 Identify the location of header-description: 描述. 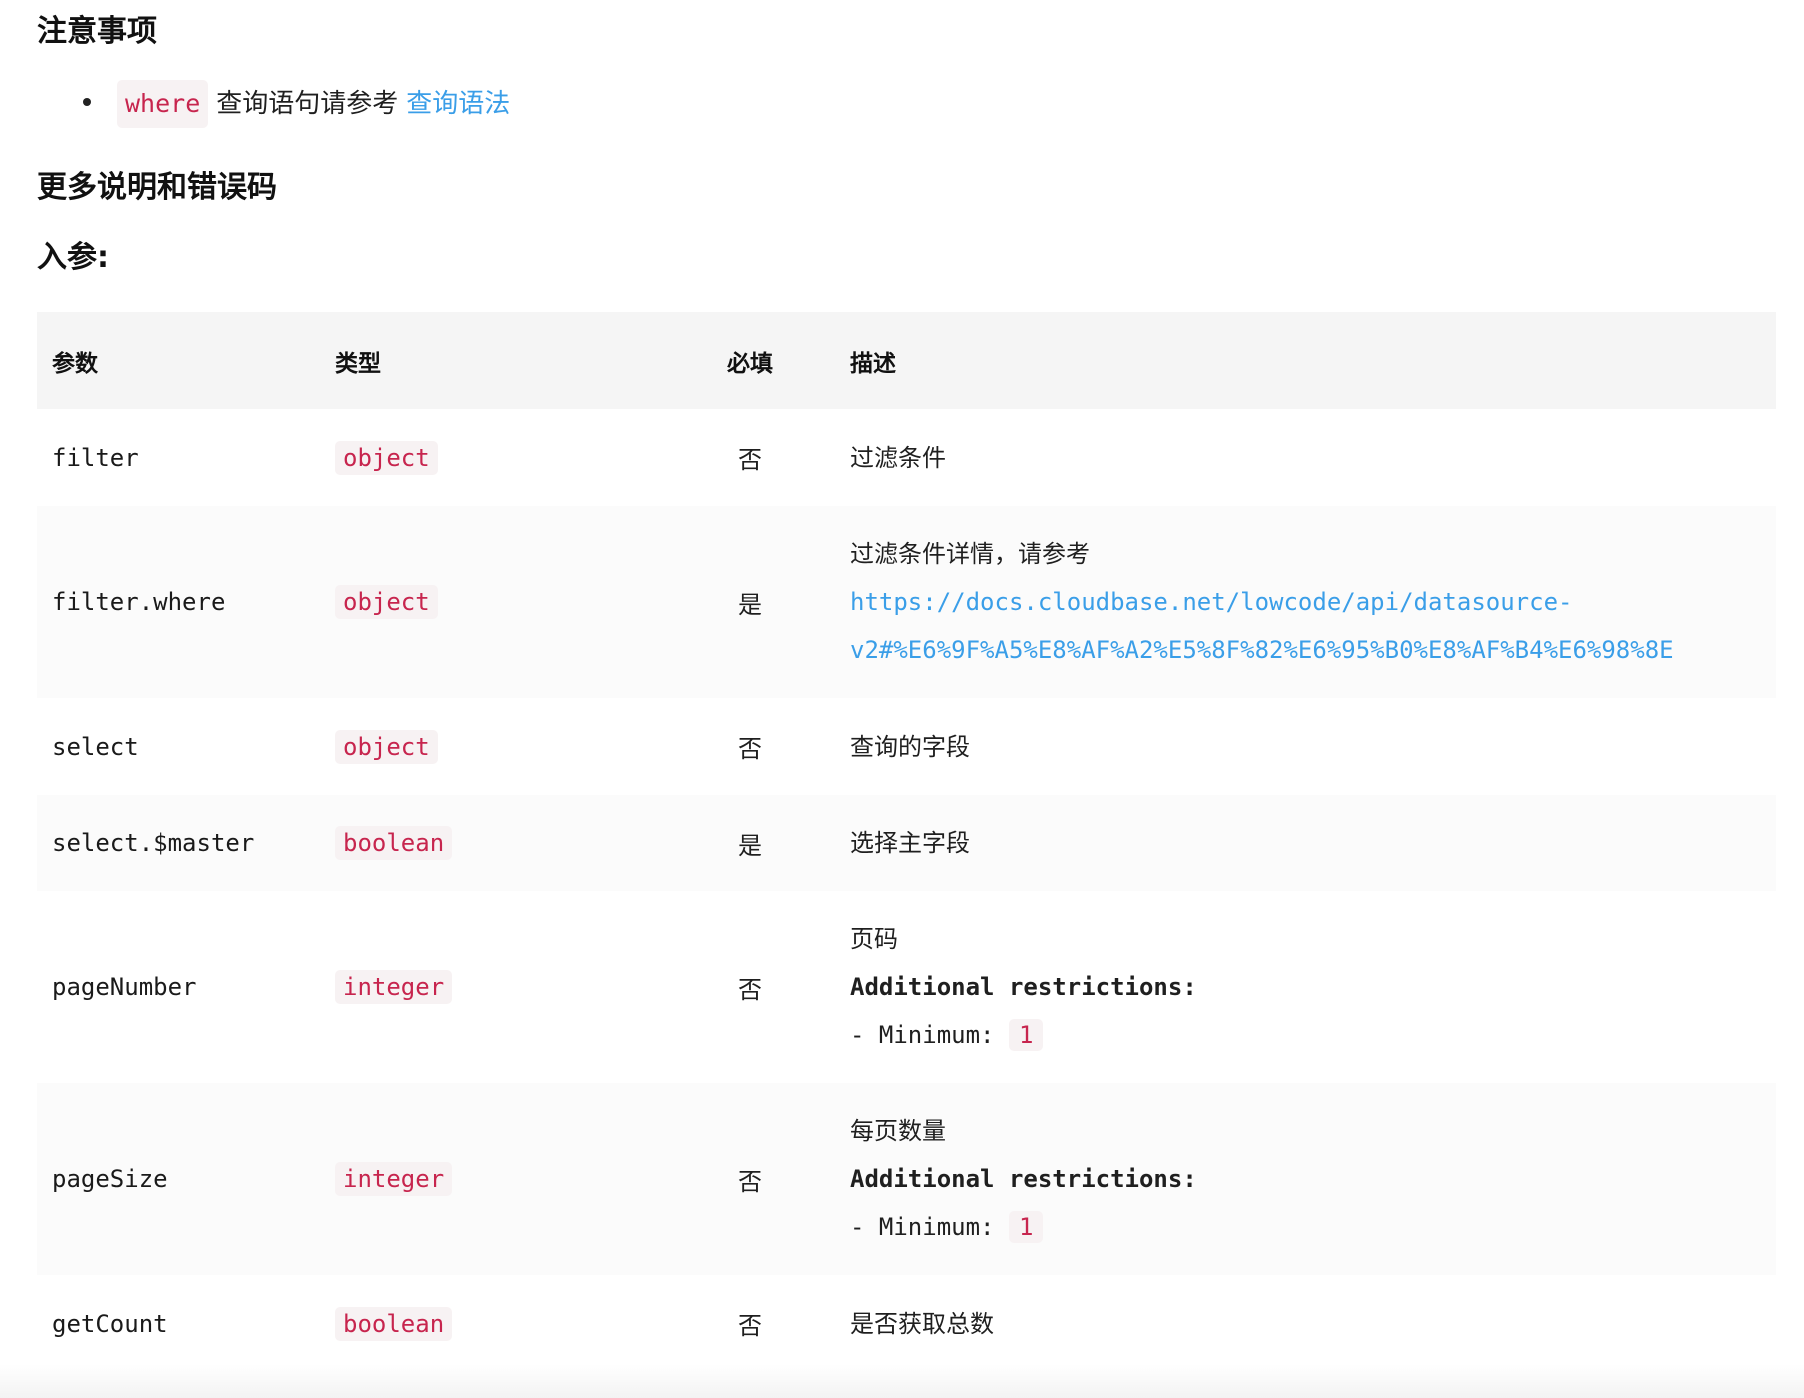
(873, 363).